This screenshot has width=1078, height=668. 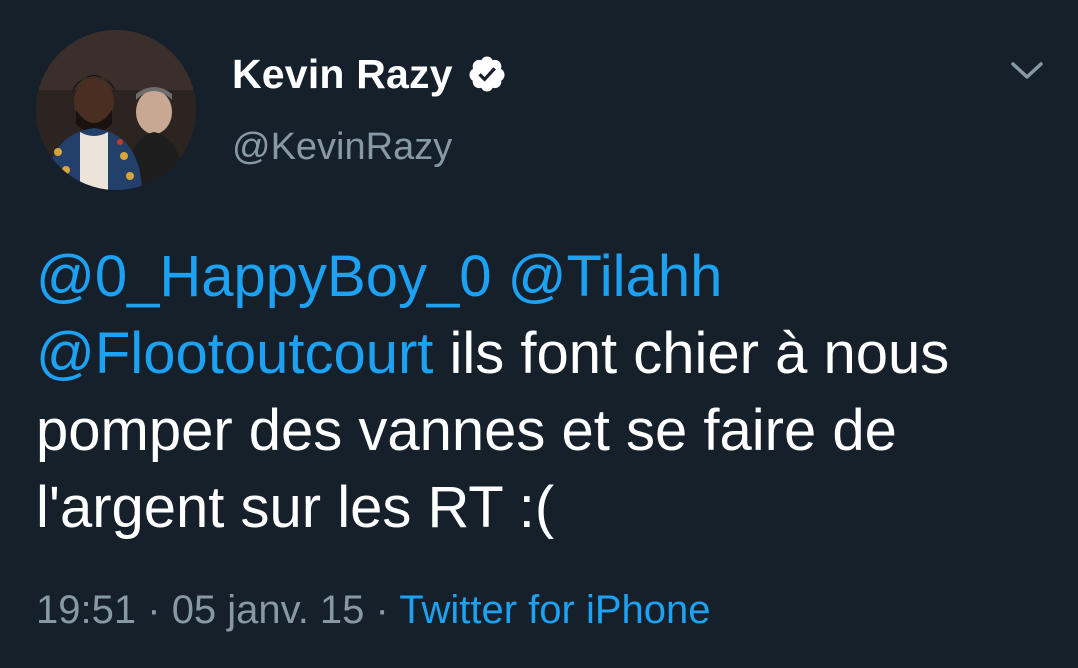 I want to click on mention-link: @Tilahh, so click(x=615, y=276).